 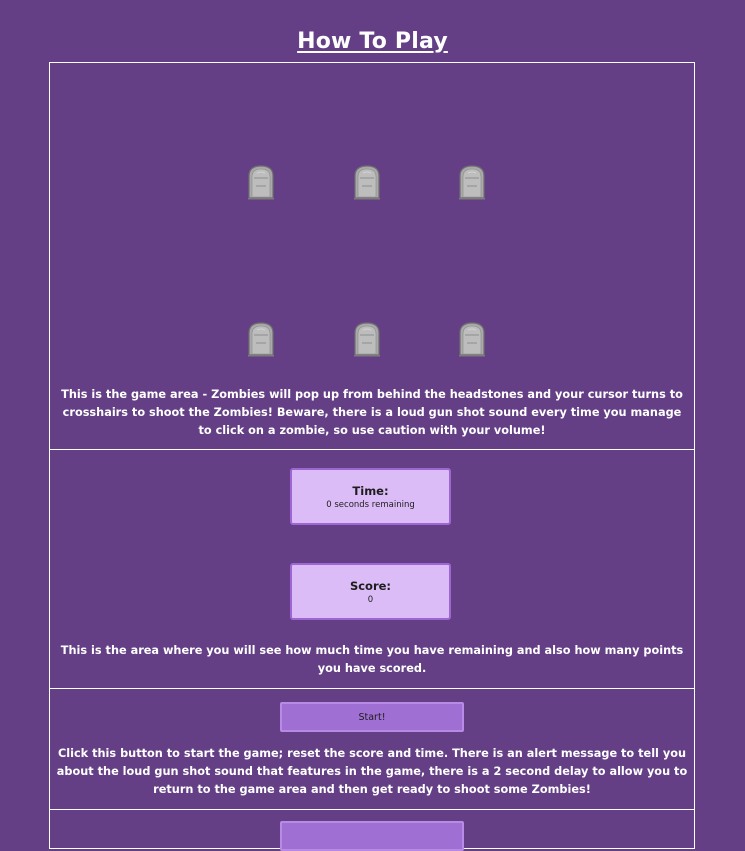 I want to click on next-button, so click(x=372, y=836).